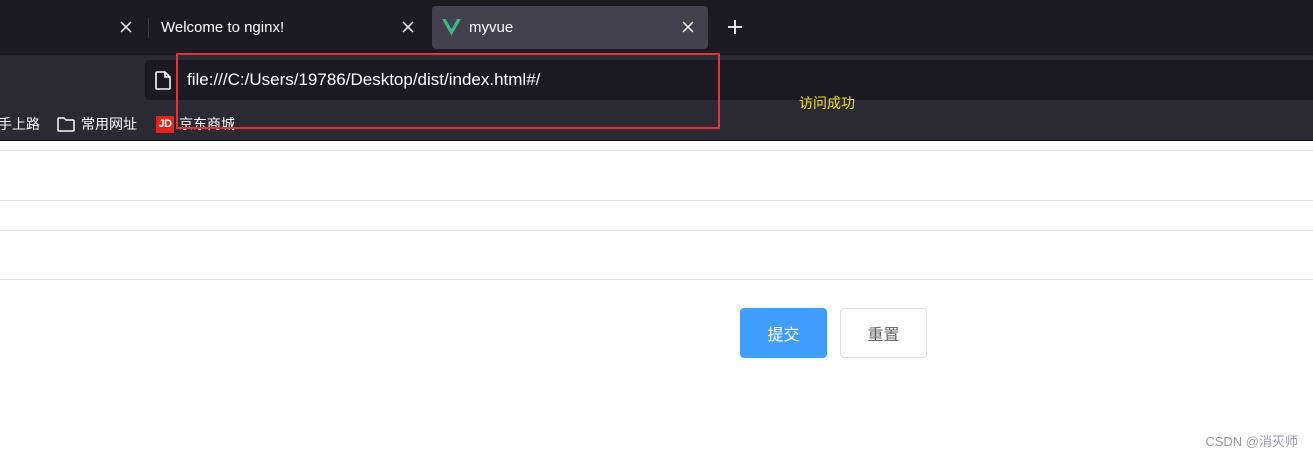 The image size is (1313, 455). Describe the element at coordinates (223, 27) in the screenshot. I see `tab-title: Welcome to nginx!` at that location.